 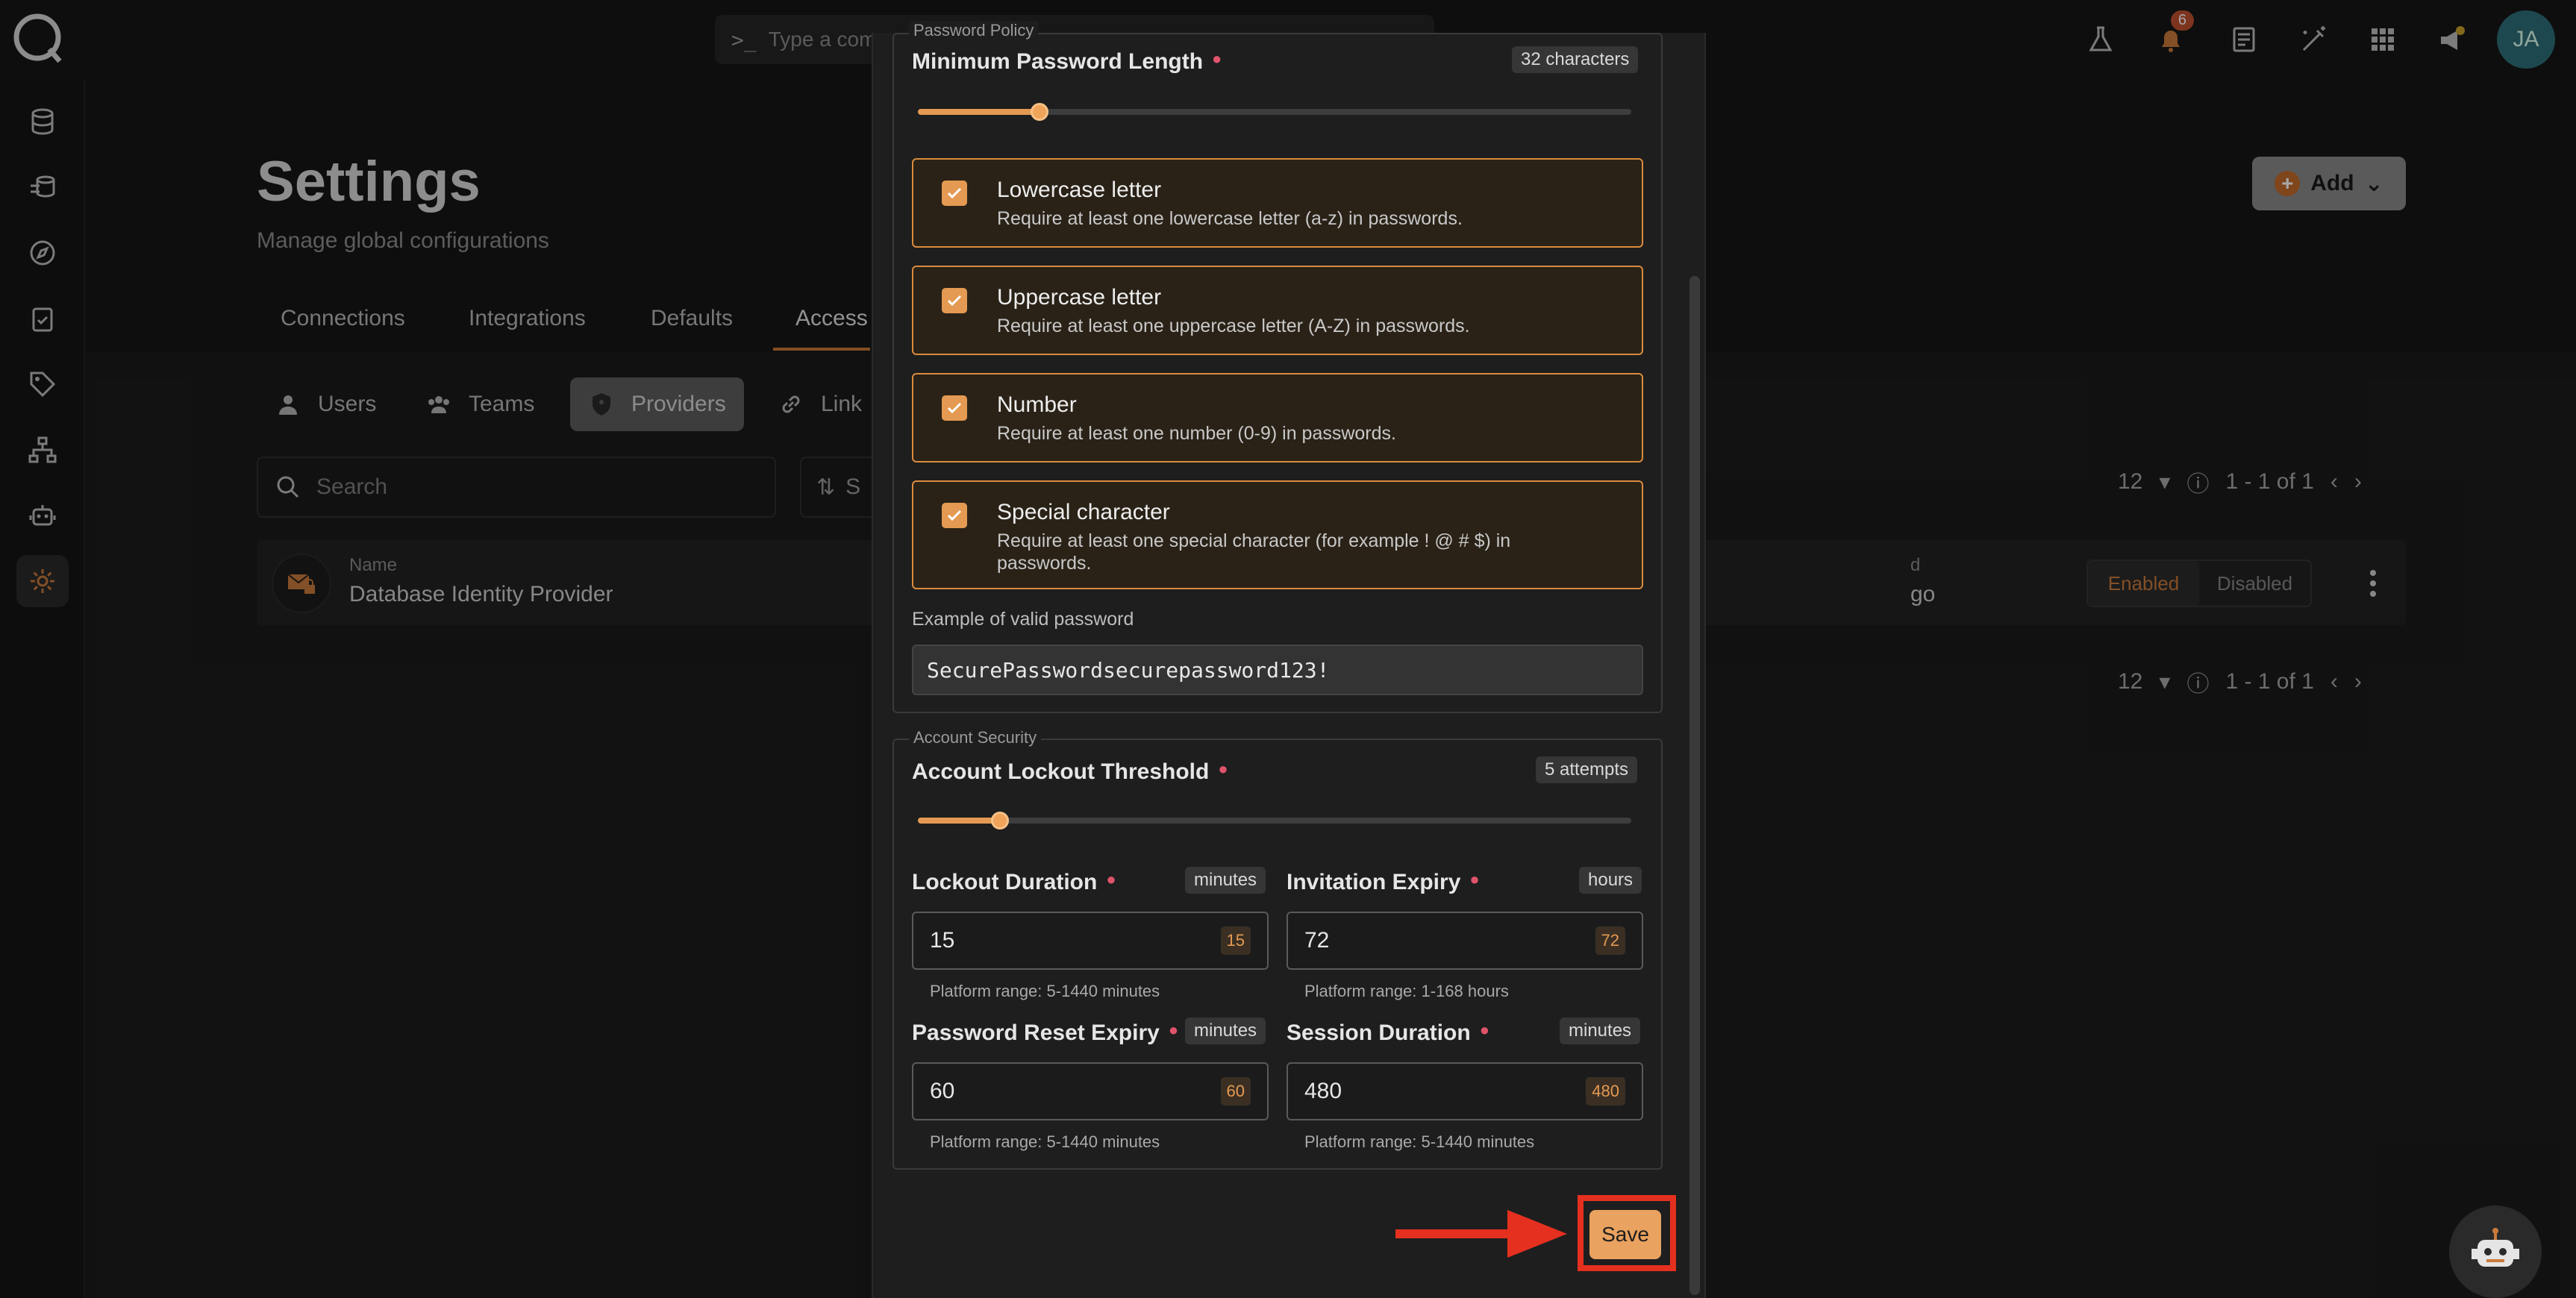 I want to click on rule-title: Uppercase letter, so click(x=1079, y=297).